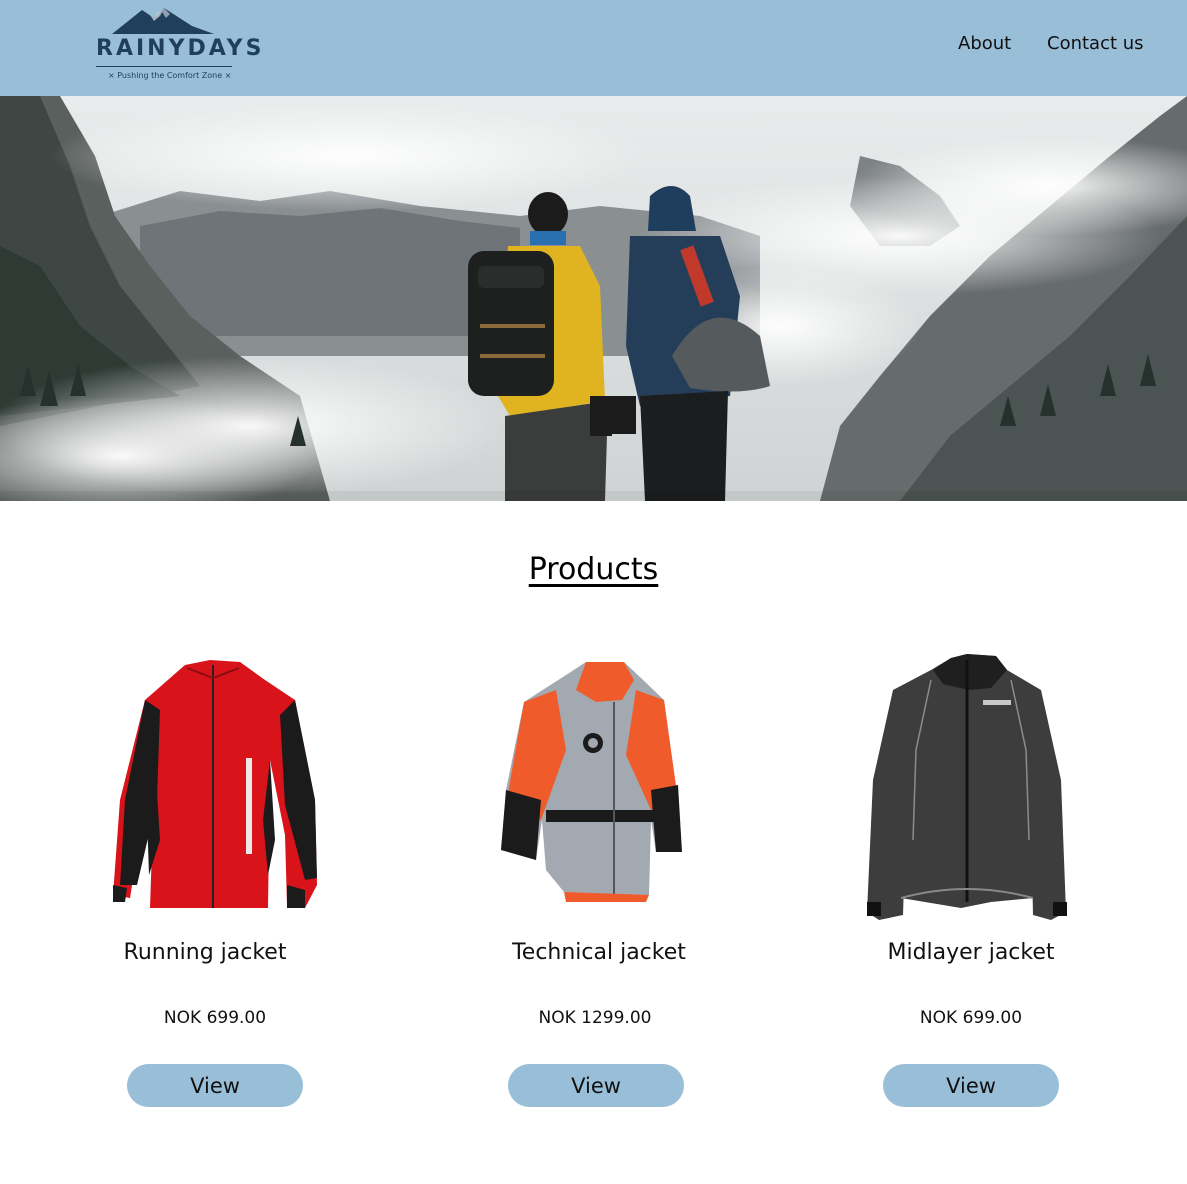 The height and width of the screenshot is (1184, 1187). What do you see at coordinates (595, 1018) in the screenshot?
I see `product-price: NOK 1299.00` at bounding box center [595, 1018].